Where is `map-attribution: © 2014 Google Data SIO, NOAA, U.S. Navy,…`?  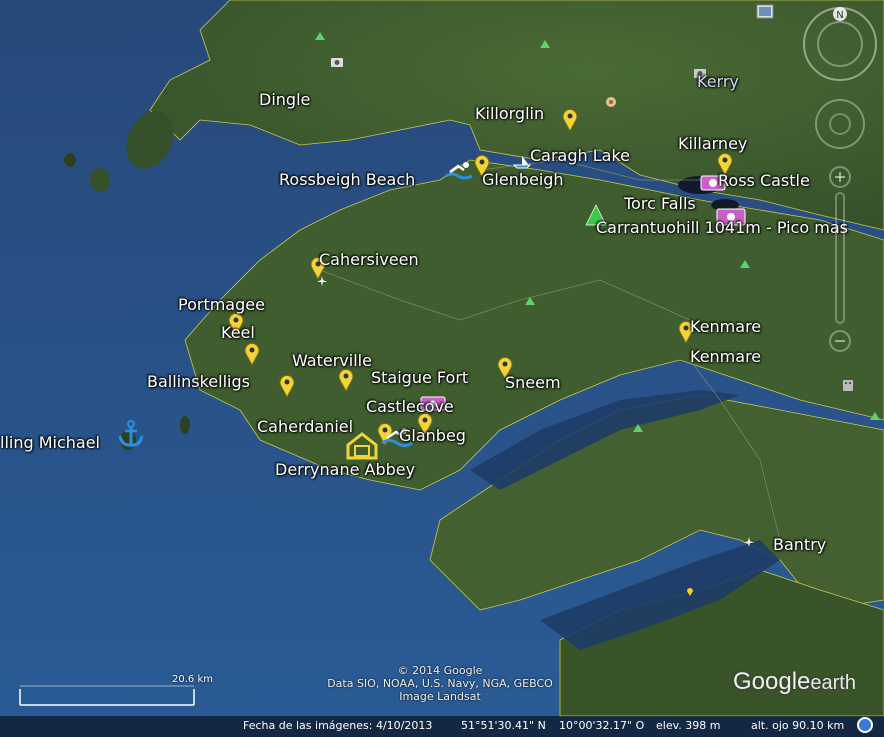 map-attribution: © 2014 Google Data SIO, NOAA, U.S. Navy,… is located at coordinates (440, 683).